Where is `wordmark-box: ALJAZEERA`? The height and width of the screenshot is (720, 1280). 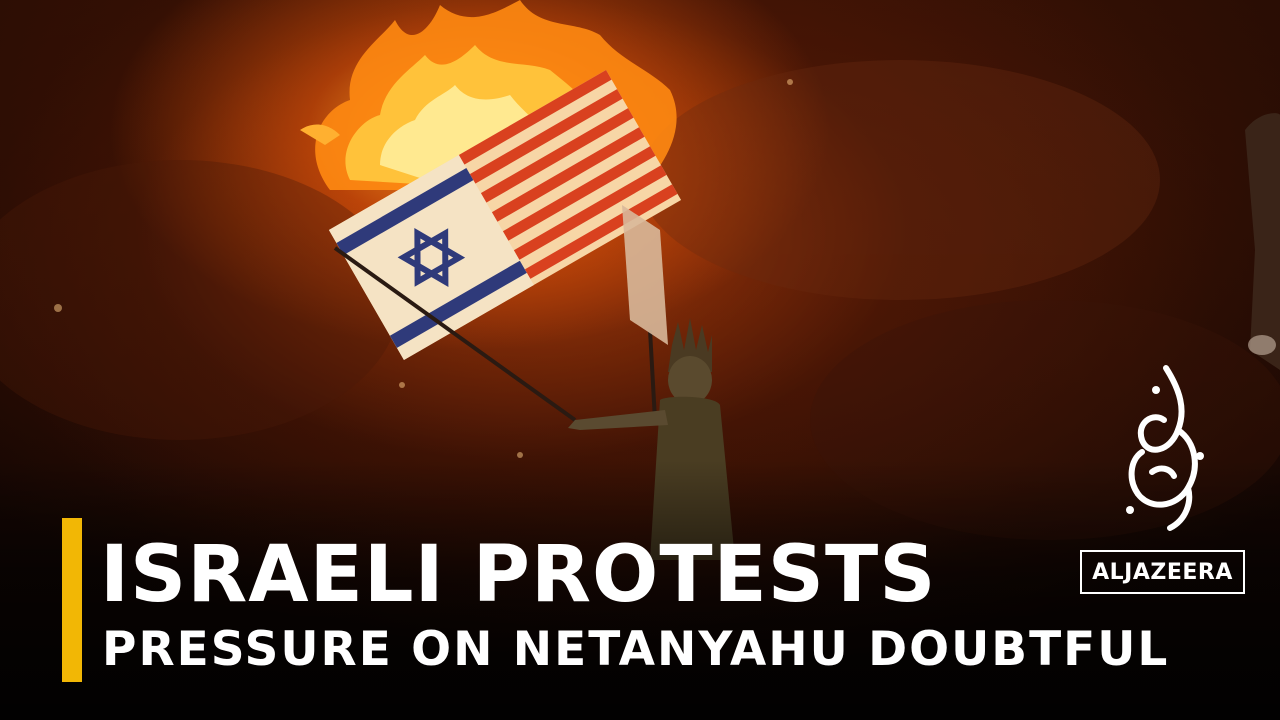
wordmark-box: ALJAZEERA is located at coordinates (1162, 572).